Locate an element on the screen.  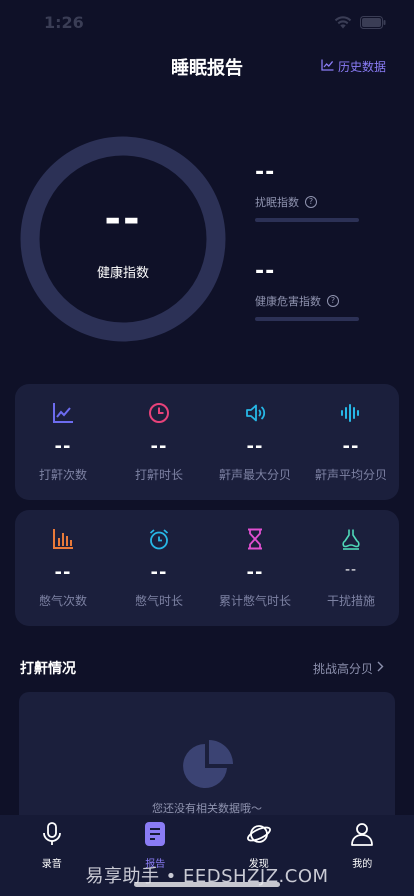
apnea-count-cell: -- 憋气次数 is located at coordinates (63, 568).